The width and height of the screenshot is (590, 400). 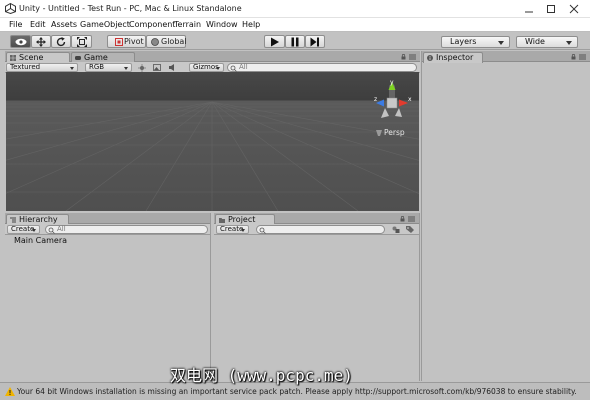 I want to click on global-label: Global, so click(x=174, y=41).